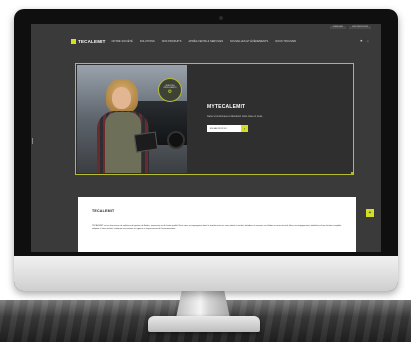 Image resolution: width=411 pixels, height=342 pixels. What do you see at coordinates (206, 27) in the screenshot?
I see `utility-bar: FRANÇAIS DISTRIBUTEURS` at bounding box center [206, 27].